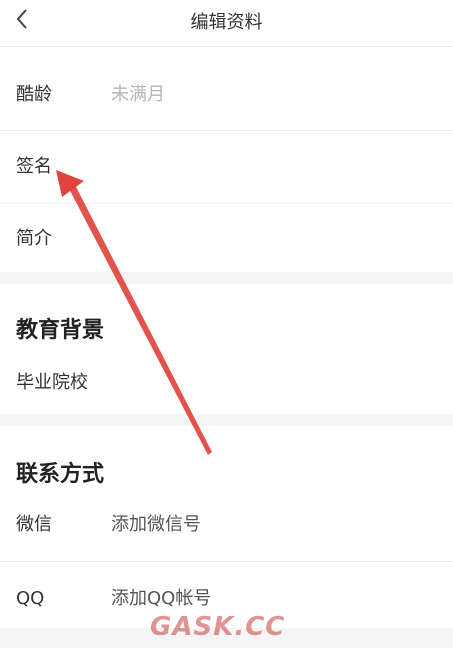 This screenshot has width=453, height=648. I want to click on qq-label: QQ, so click(30, 598).